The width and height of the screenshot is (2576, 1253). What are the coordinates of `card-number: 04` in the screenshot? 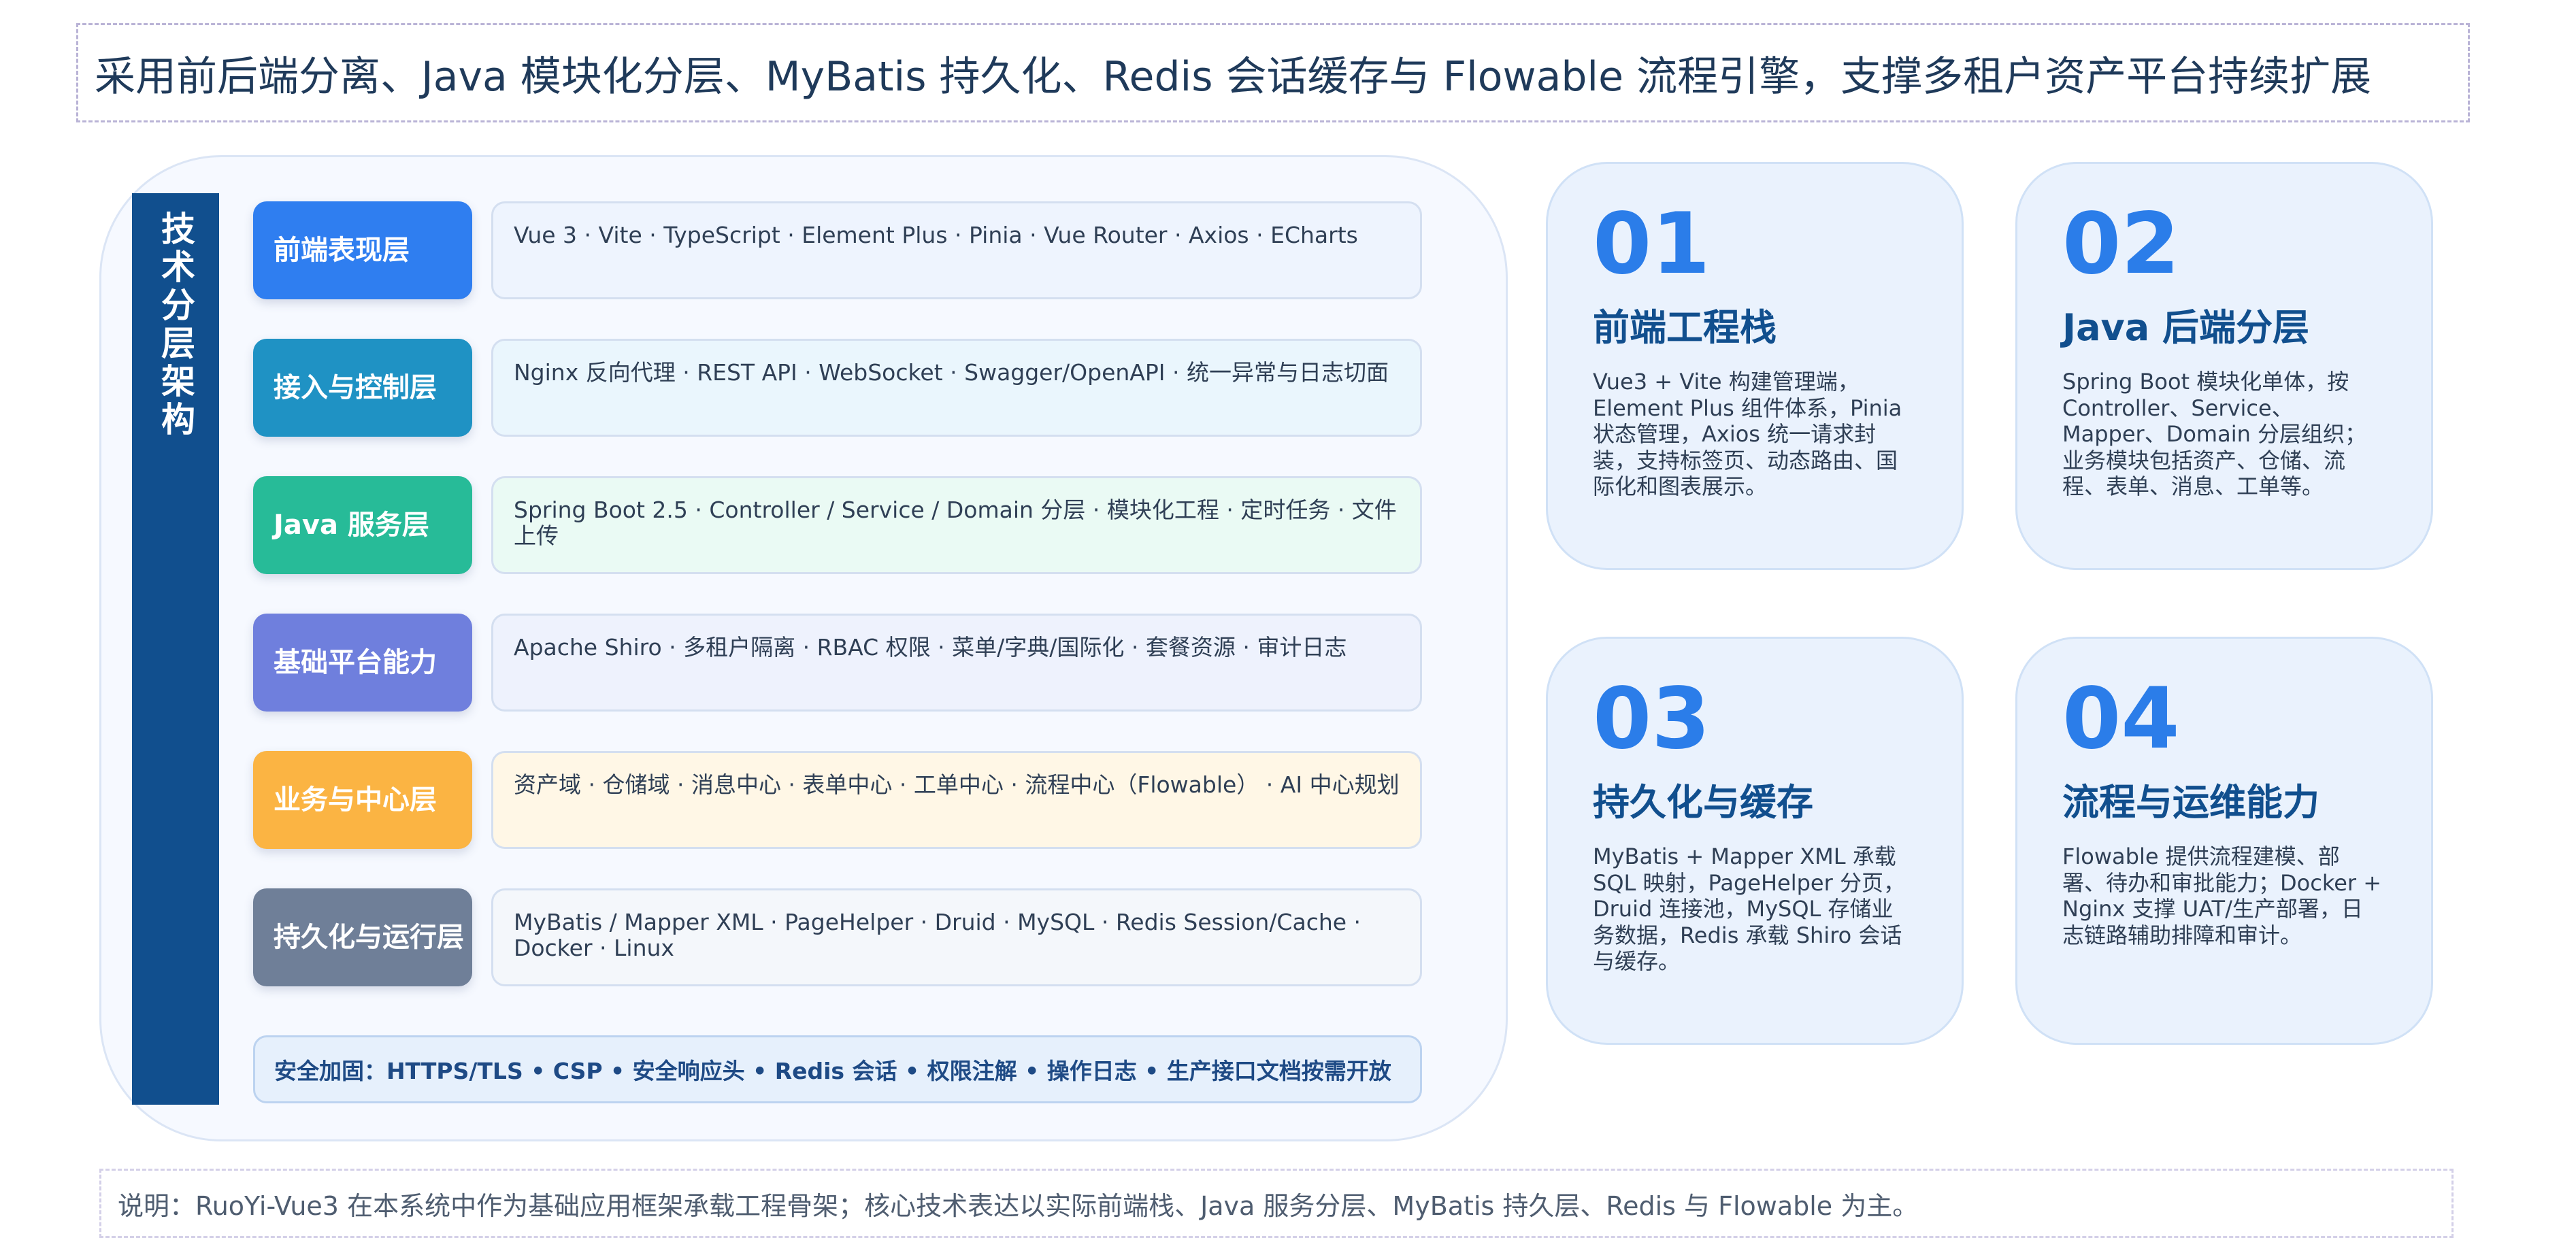 It's located at (2121, 719).